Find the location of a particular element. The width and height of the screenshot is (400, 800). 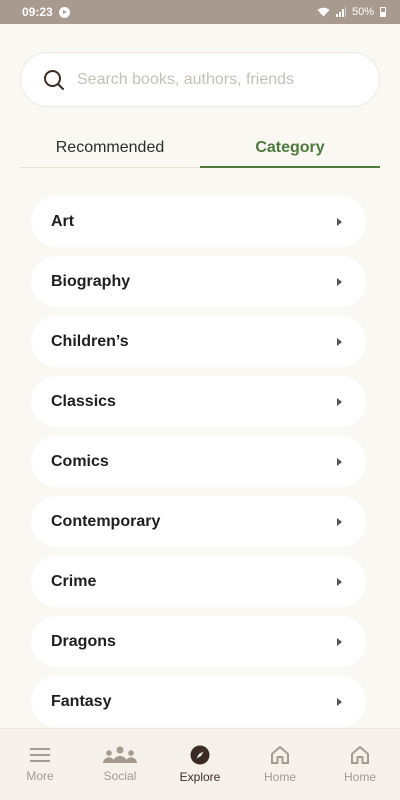

category-label: Crime is located at coordinates (74, 581).